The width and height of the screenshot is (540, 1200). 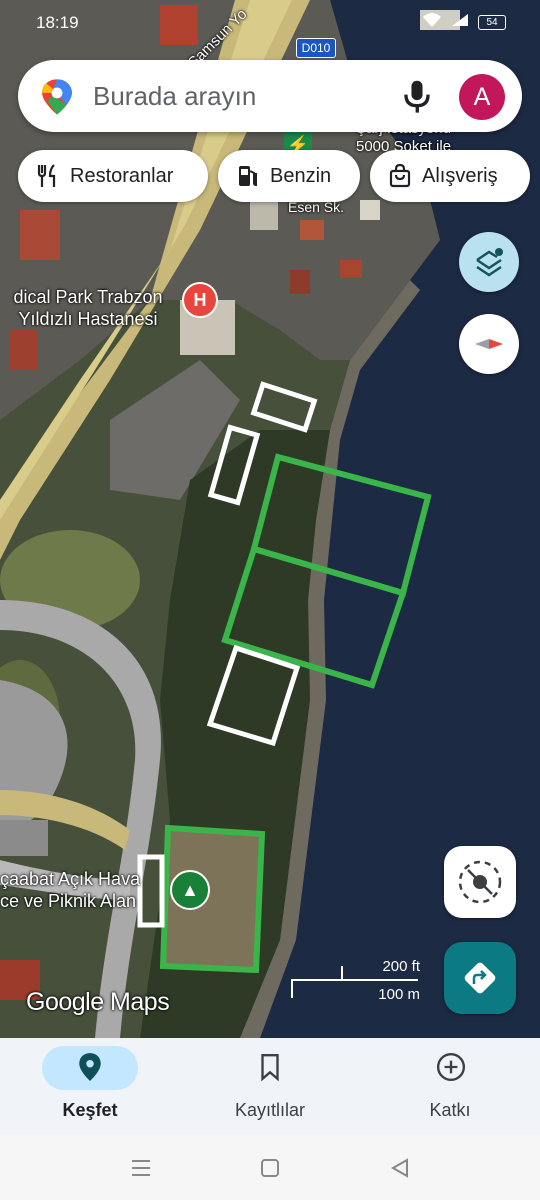 What do you see at coordinates (70, 890) in the screenshot?
I see `park-label: çaabat Açık Hava ce ve Piknik Alan` at bounding box center [70, 890].